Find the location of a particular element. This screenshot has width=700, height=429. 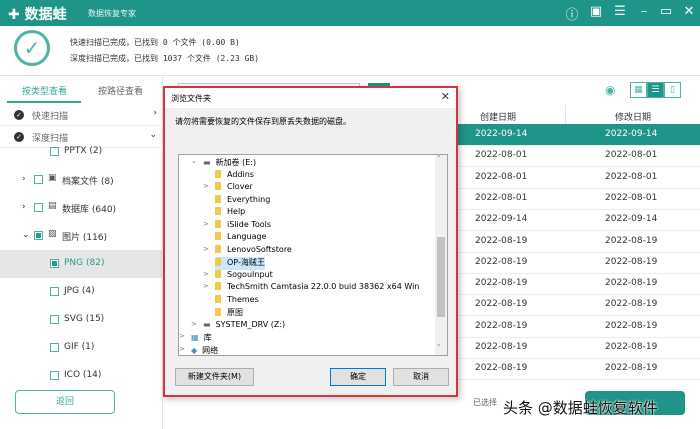

help-icon: ⓘ is located at coordinates (572, 13).